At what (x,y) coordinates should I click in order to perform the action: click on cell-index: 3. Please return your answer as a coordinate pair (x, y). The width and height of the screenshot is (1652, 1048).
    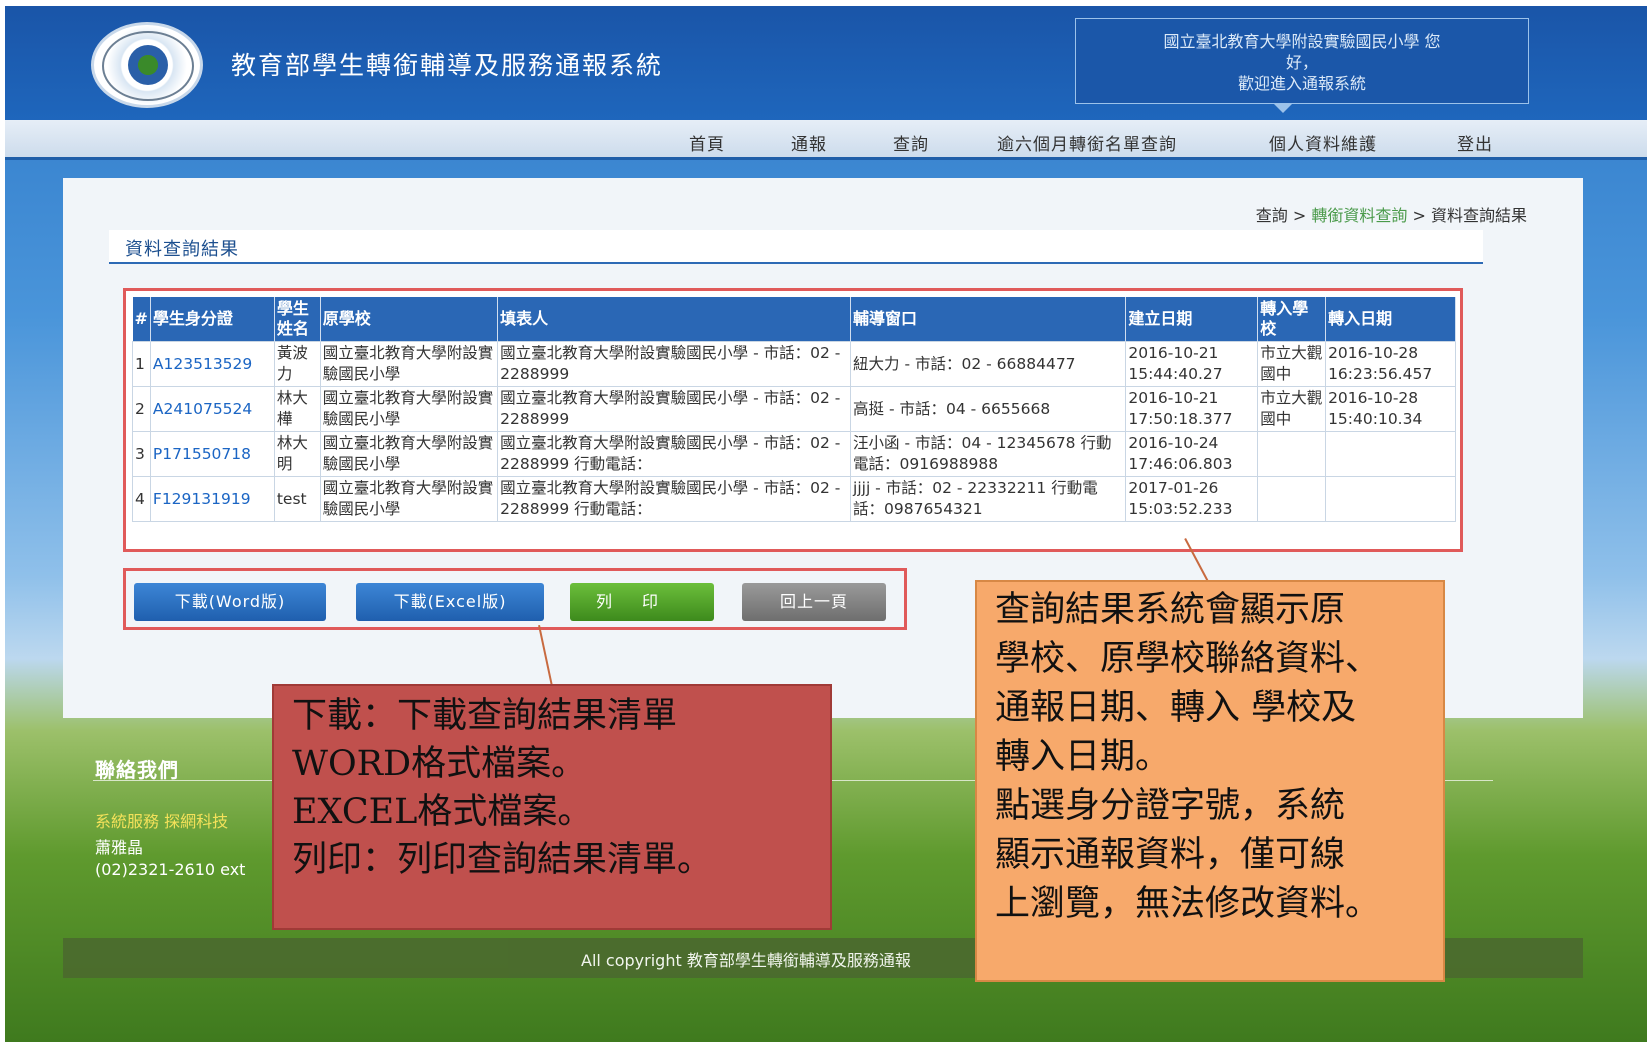
    Looking at the image, I should click on (141, 454).